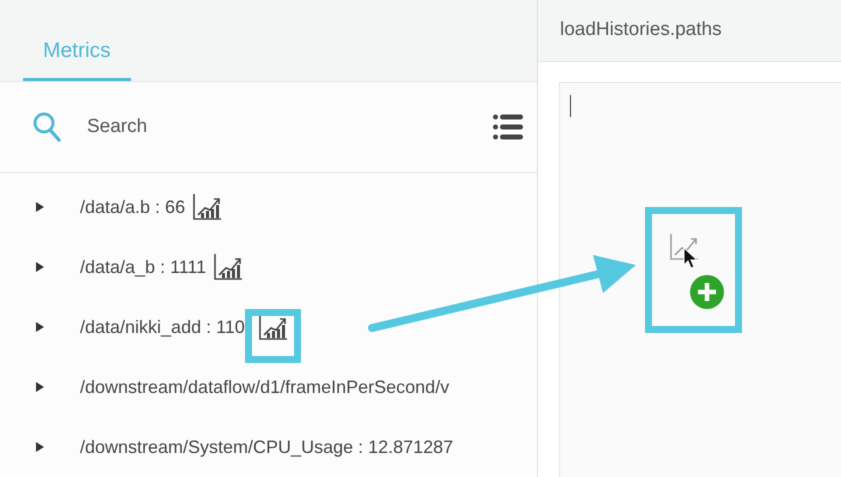 This screenshot has height=477, width=841. I want to click on metric-label: /data/nikki_add : 110, so click(162, 327).